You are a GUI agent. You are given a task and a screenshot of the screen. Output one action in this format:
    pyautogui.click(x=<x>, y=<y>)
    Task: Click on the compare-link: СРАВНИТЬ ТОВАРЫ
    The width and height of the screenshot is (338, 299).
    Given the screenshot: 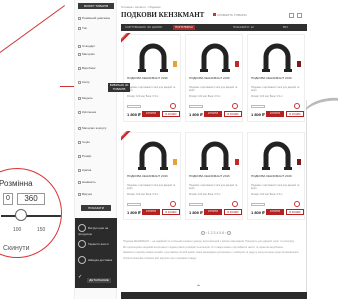 What is the action you would take?
    pyautogui.click(x=230, y=15)
    